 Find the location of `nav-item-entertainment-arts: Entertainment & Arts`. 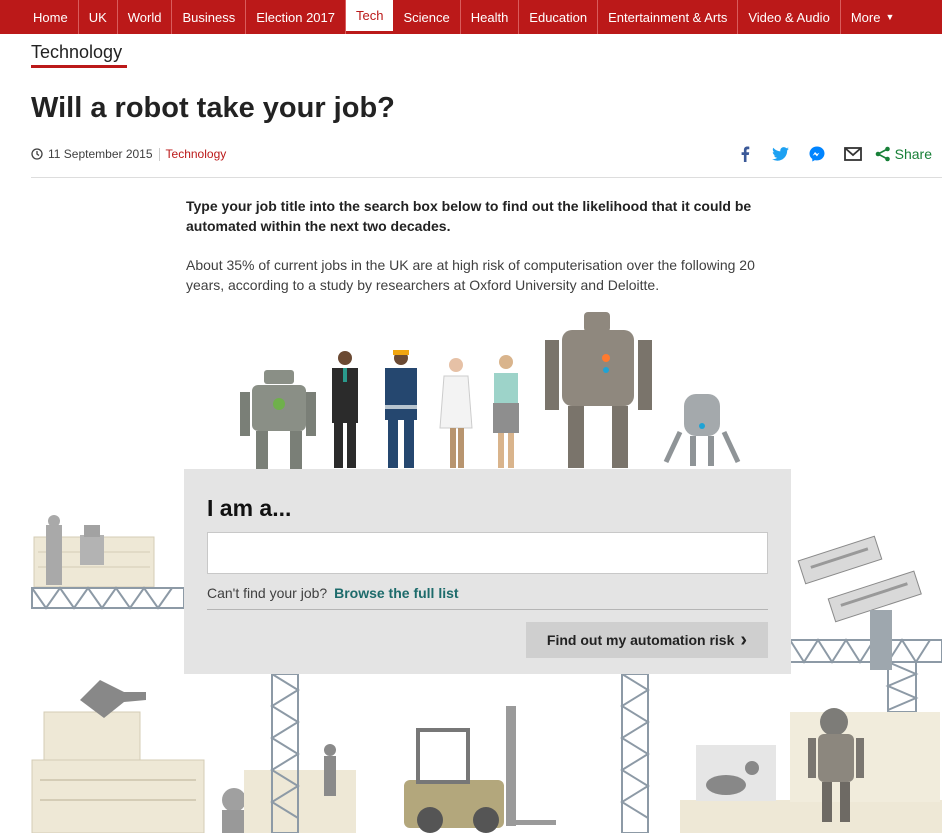

nav-item-entertainment-arts: Entertainment & Arts is located at coordinates (668, 17).